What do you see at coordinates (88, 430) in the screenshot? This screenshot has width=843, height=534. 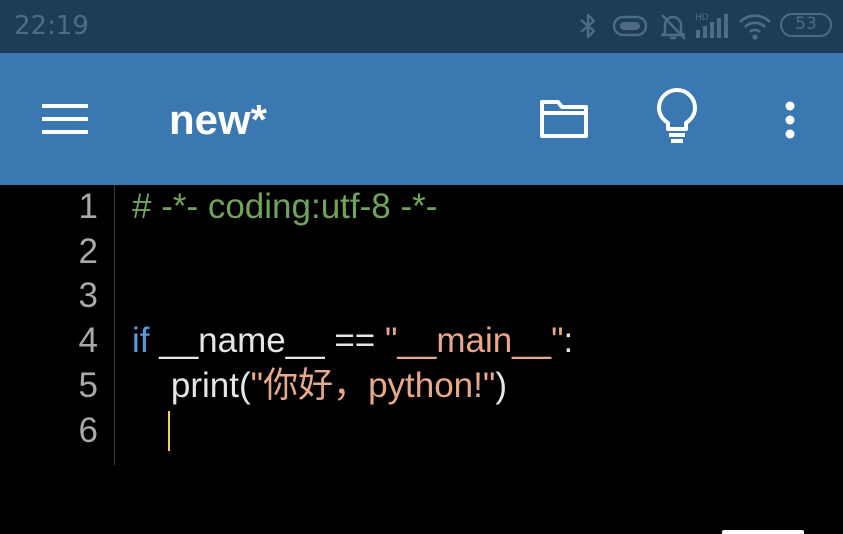 I see `line-number: 6` at bounding box center [88, 430].